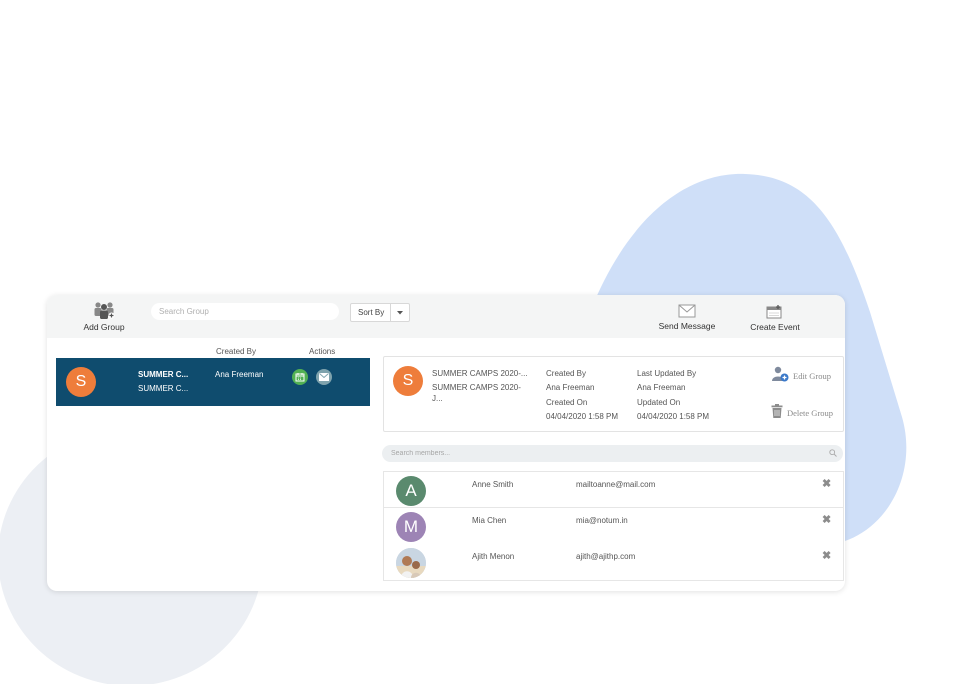 Image resolution: width=959 pixels, height=684 pixels. I want to click on user-add-icon, so click(780, 374).